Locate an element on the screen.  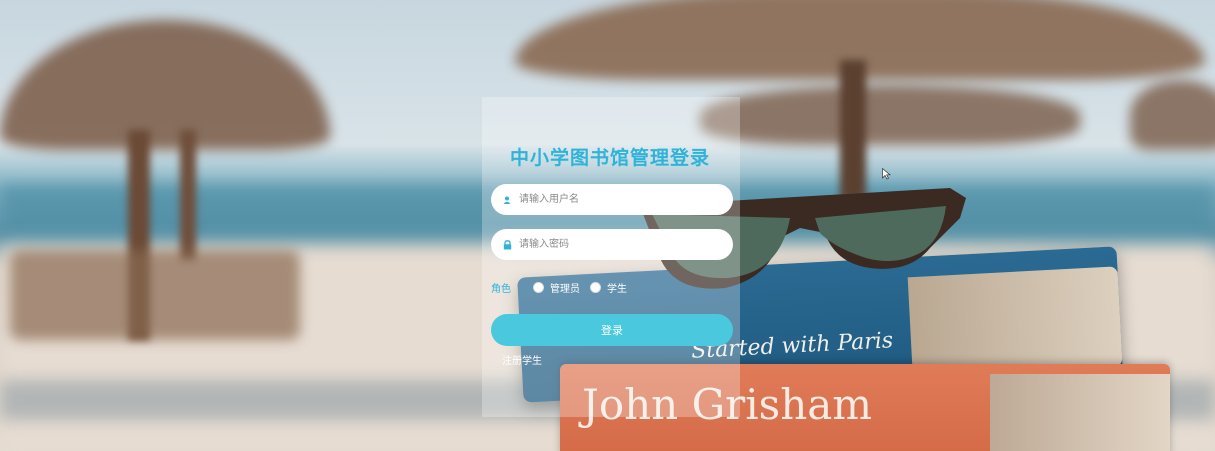
radio-admin-label: 管理员 is located at coordinates (565, 287).